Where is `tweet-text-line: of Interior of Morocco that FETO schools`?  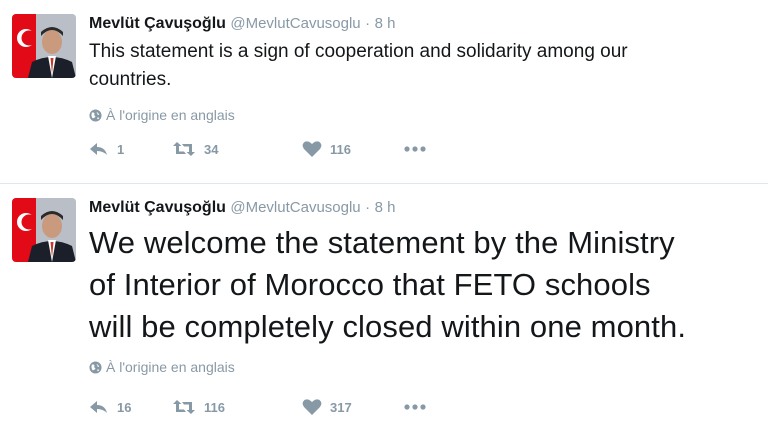 tweet-text-line: of Interior of Morocco that FETO schools is located at coordinates (370, 284).